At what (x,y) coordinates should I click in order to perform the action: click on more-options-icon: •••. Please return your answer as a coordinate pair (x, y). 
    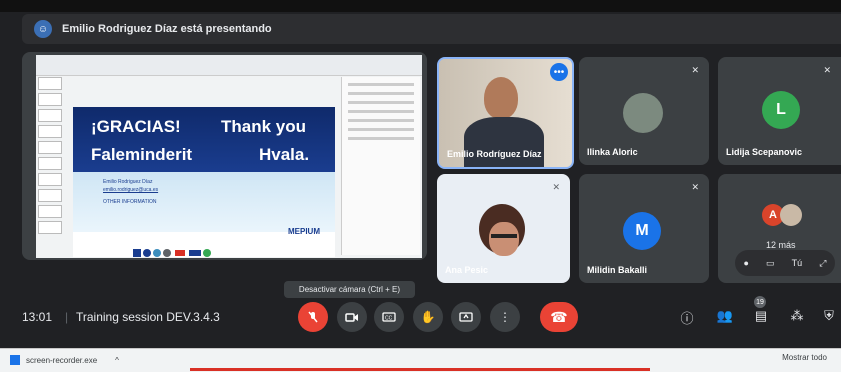
    Looking at the image, I should click on (559, 72).